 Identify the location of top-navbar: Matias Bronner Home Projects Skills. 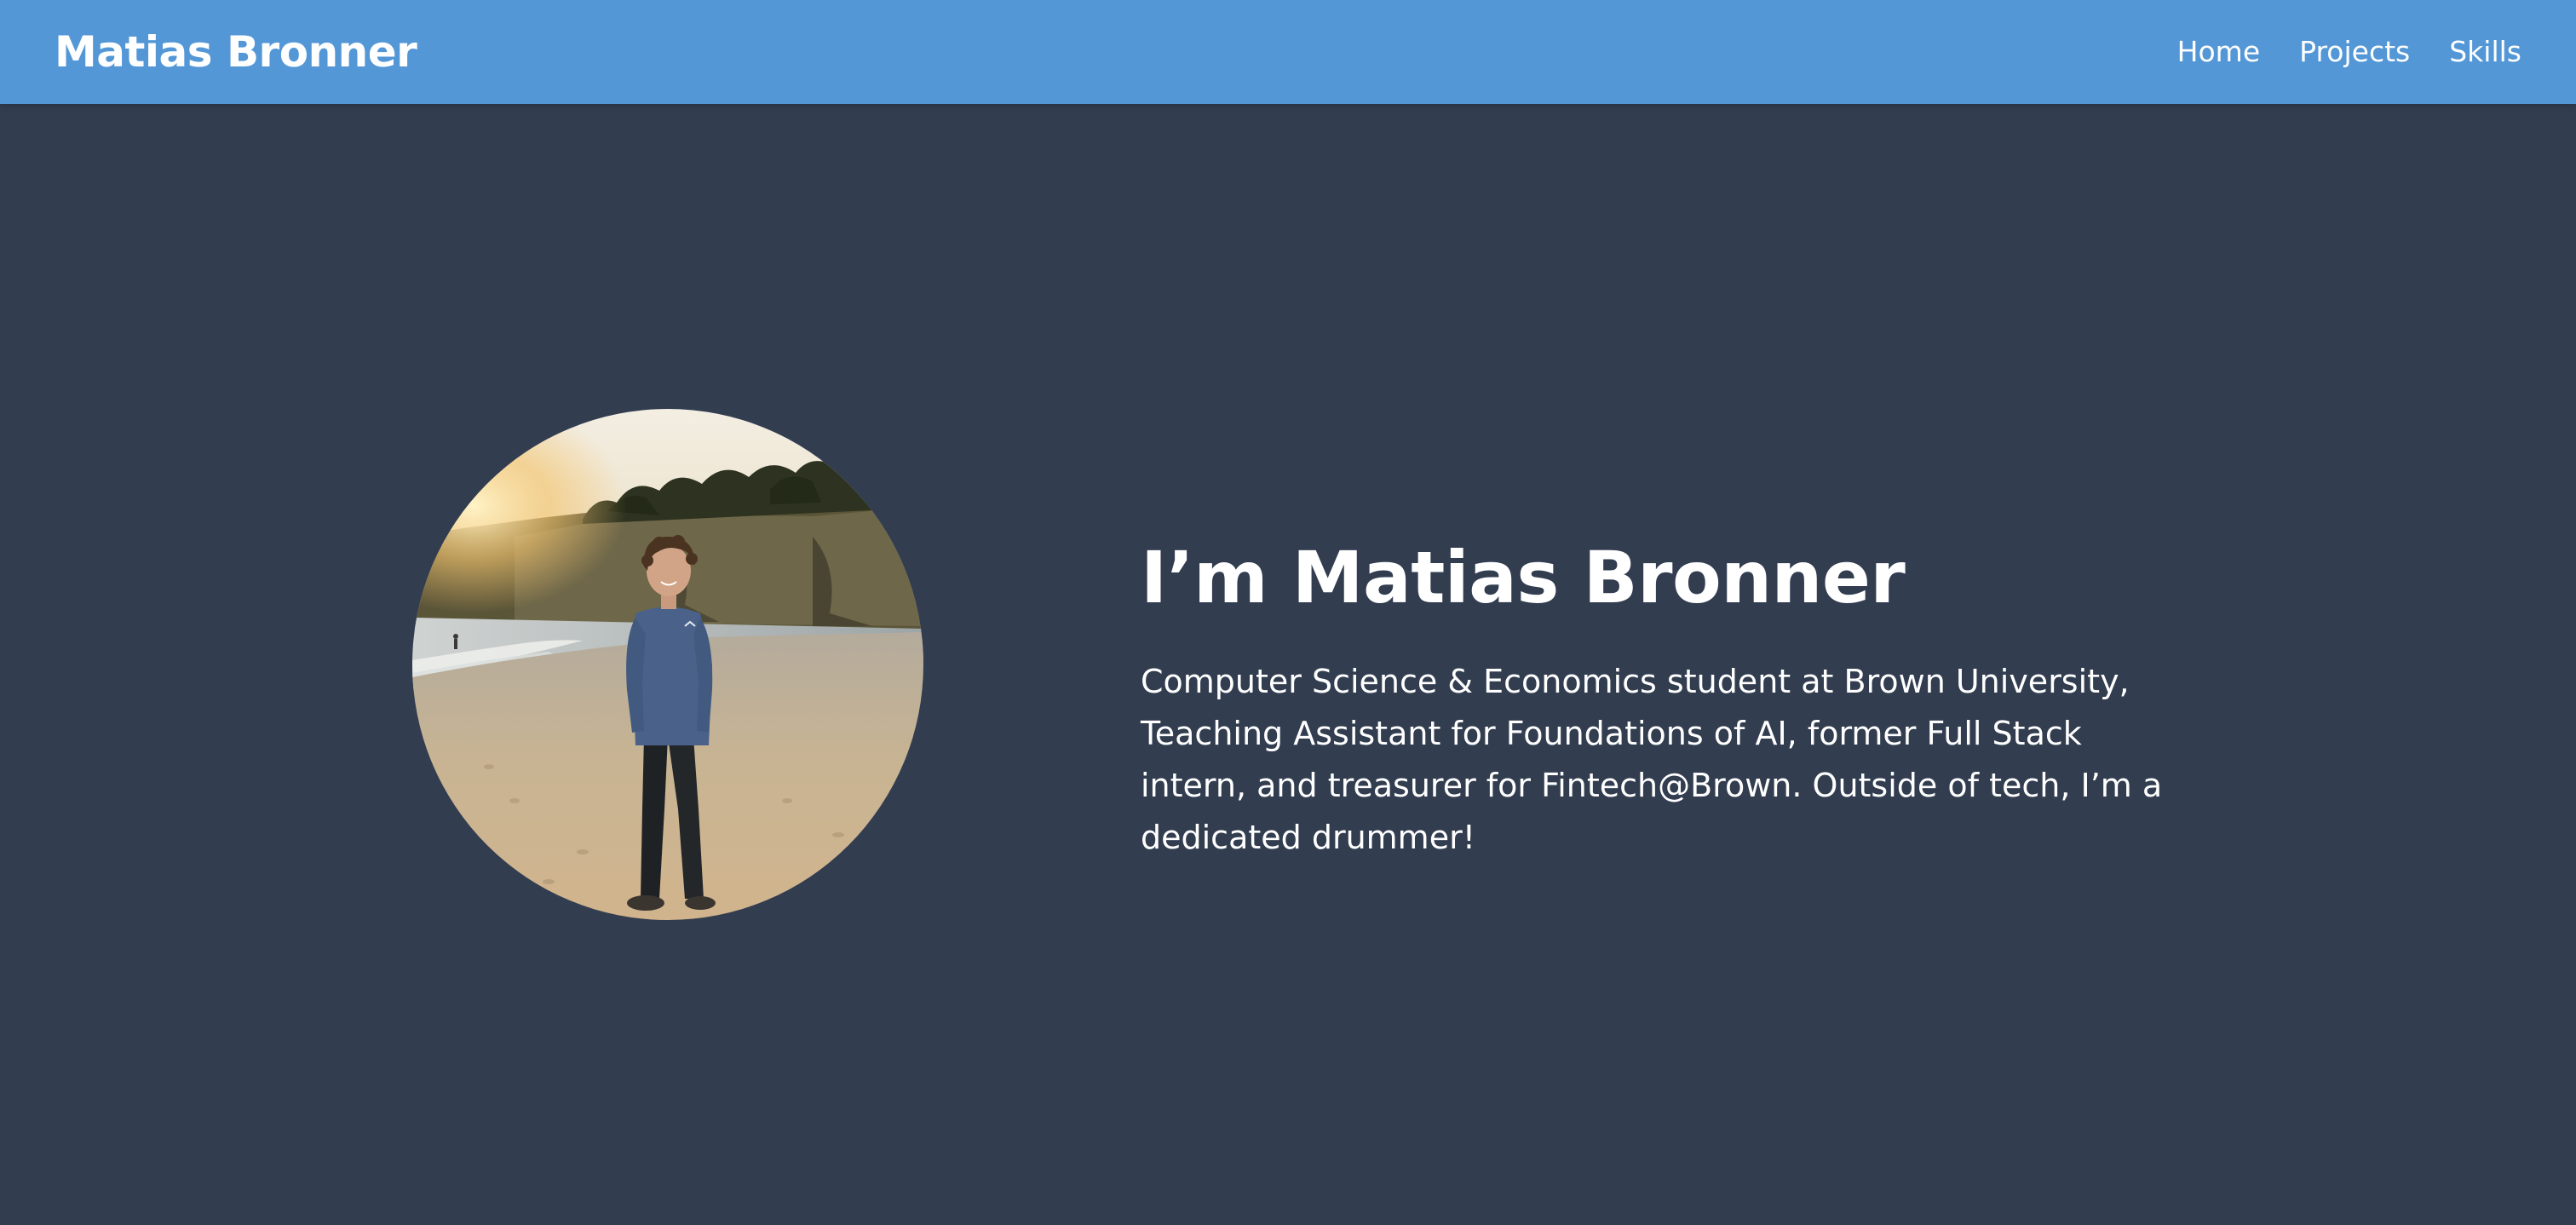
(1288, 52).